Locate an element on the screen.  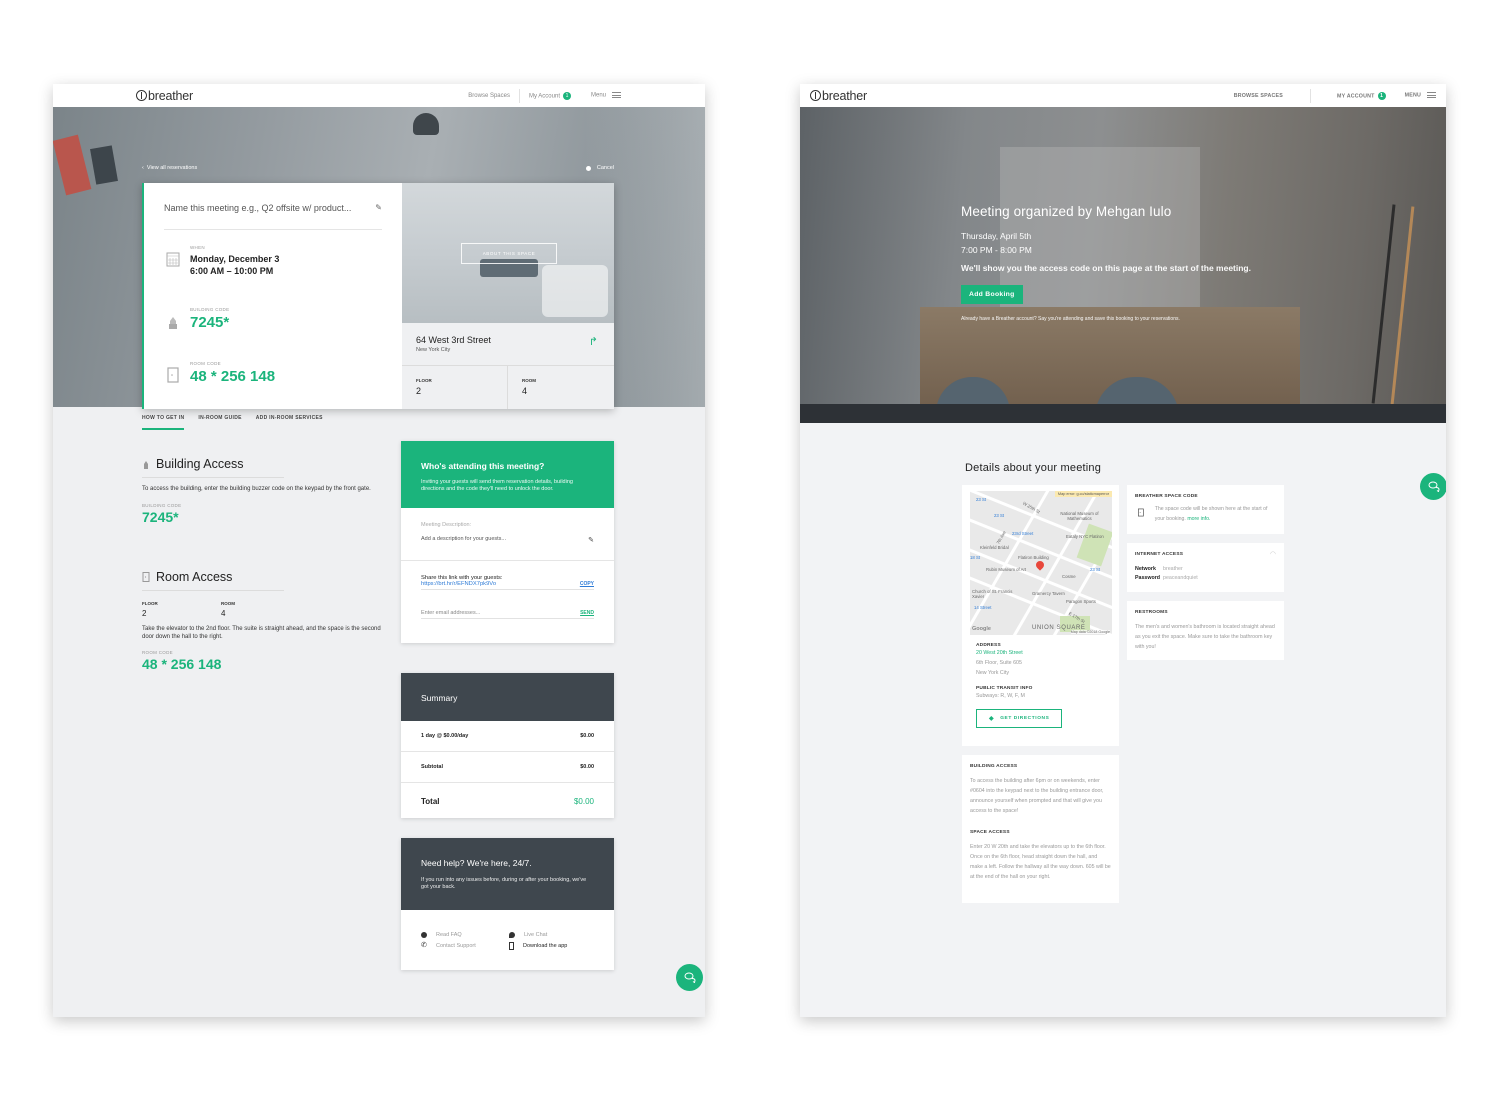
my-account-link: MY ACCOUNT 1 is located at coordinates (1361, 95).